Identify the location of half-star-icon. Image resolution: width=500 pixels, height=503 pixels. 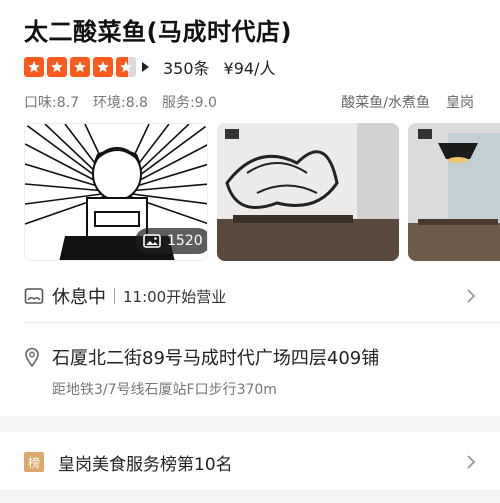
(126, 67).